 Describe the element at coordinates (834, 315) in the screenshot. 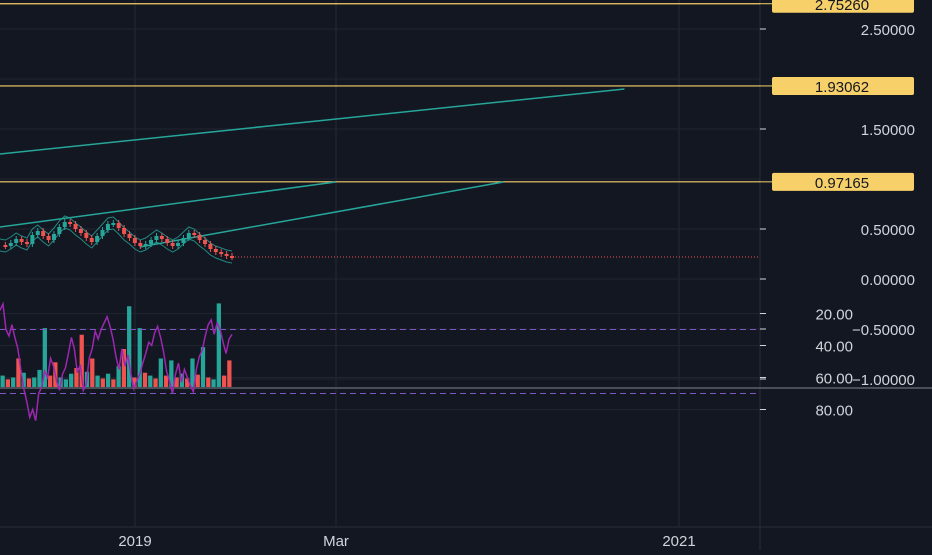

I see `osc-tick-label: 20.00` at that location.